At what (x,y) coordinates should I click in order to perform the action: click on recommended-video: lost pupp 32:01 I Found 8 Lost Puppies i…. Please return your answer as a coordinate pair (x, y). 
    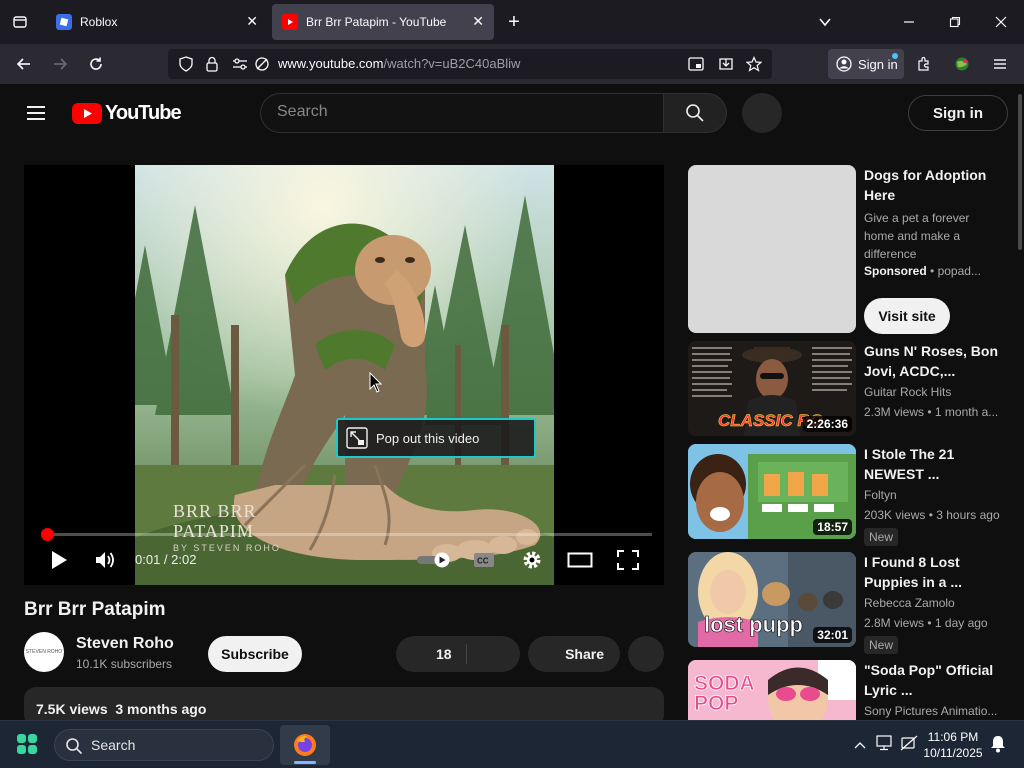
    Looking at the image, I should click on (848, 603).